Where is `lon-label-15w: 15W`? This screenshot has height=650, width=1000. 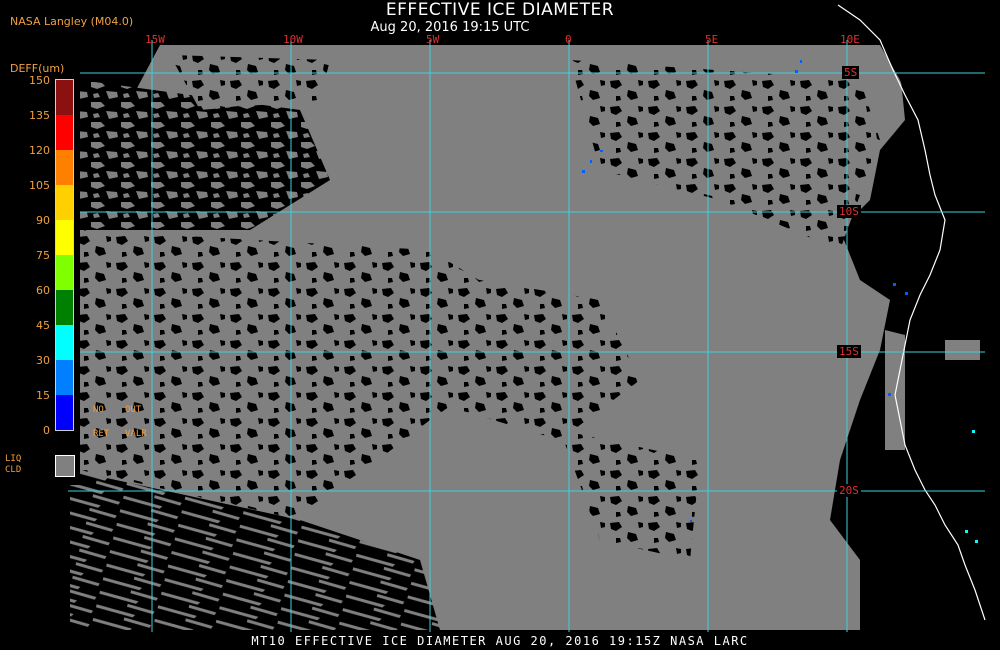
lon-label-15w: 15W is located at coordinates (155, 39).